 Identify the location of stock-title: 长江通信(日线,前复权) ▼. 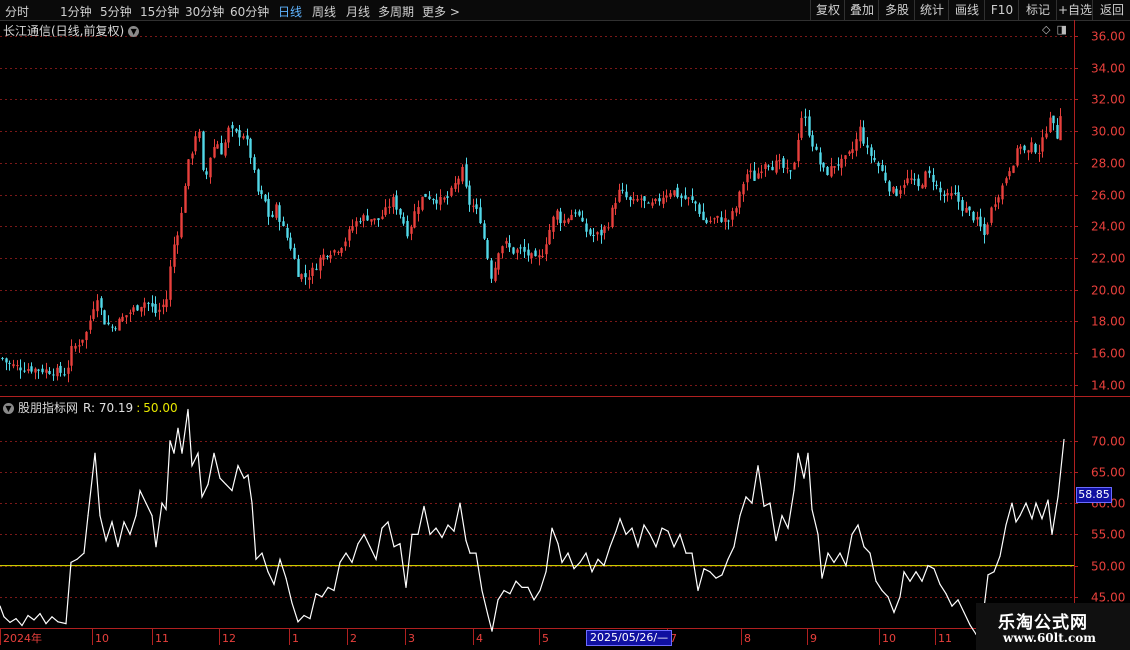
(71, 30).